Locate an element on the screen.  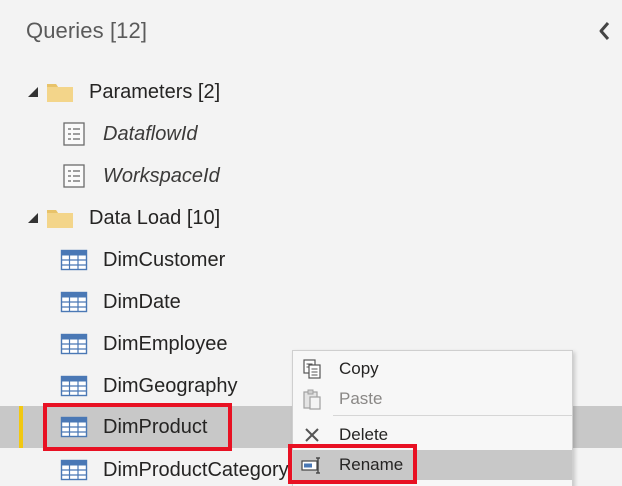
context-menu: Copy Paste Delete Rename is located at coordinates (432, 418).